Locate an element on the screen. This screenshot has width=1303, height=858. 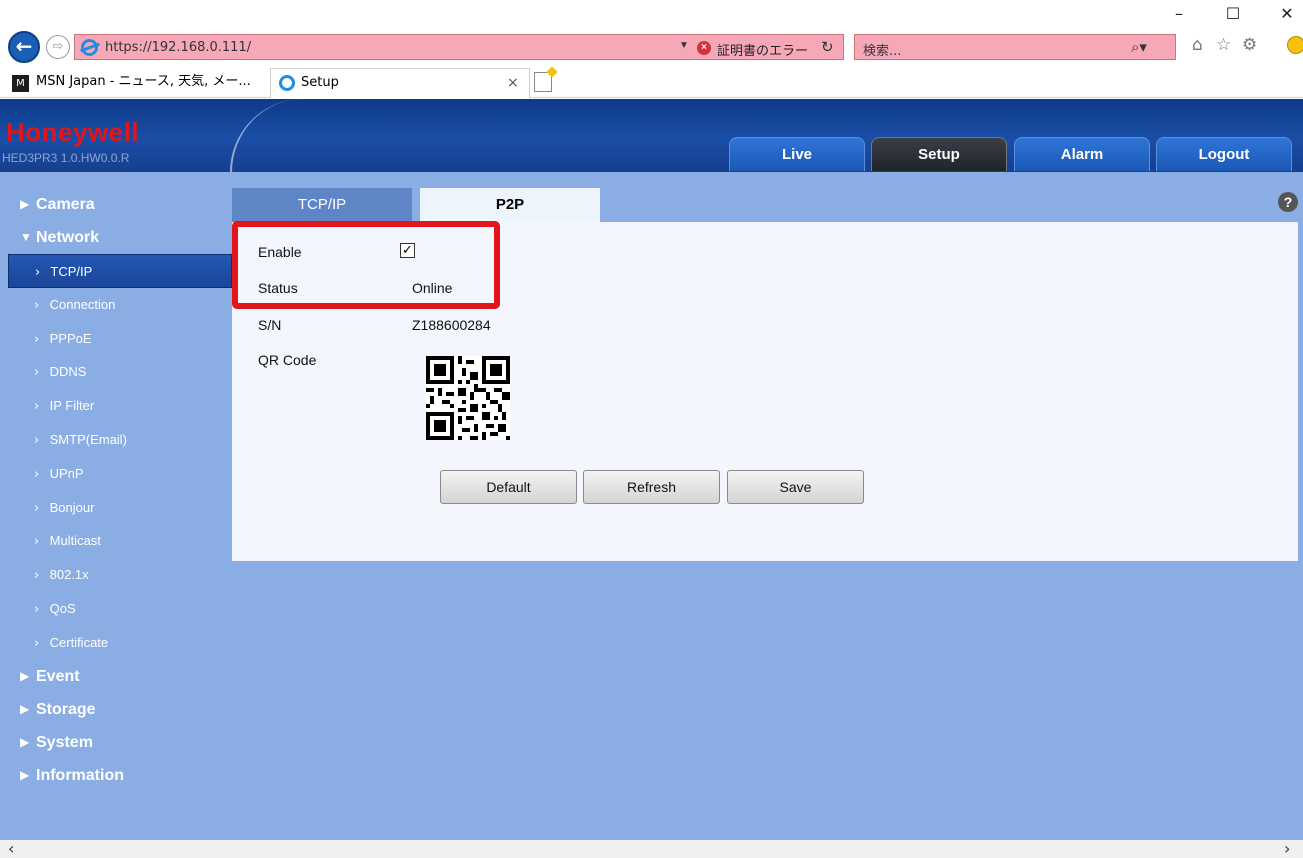
help-icon: ? is located at coordinates (1288, 202).